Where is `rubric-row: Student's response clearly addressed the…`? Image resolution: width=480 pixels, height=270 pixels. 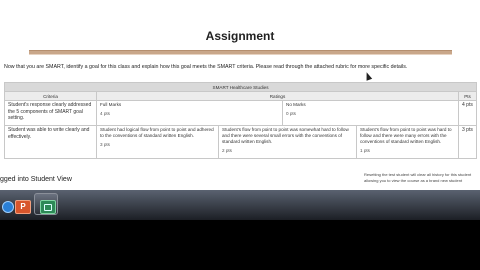 rubric-row: Student's response clearly addressed the… is located at coordinates (241, 113).